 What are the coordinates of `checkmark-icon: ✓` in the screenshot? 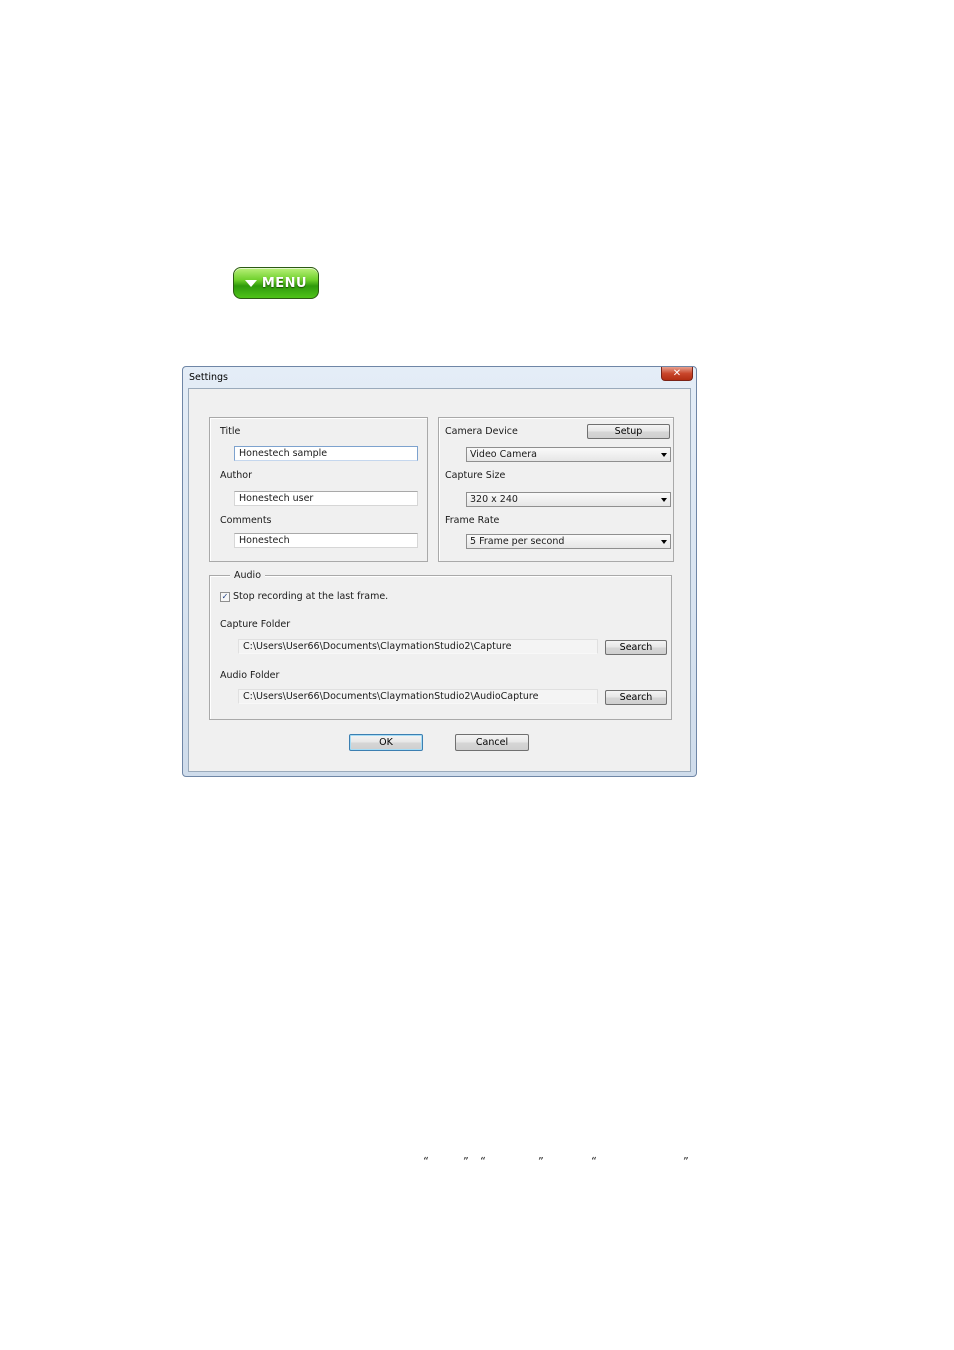 It's located at (225, 596).